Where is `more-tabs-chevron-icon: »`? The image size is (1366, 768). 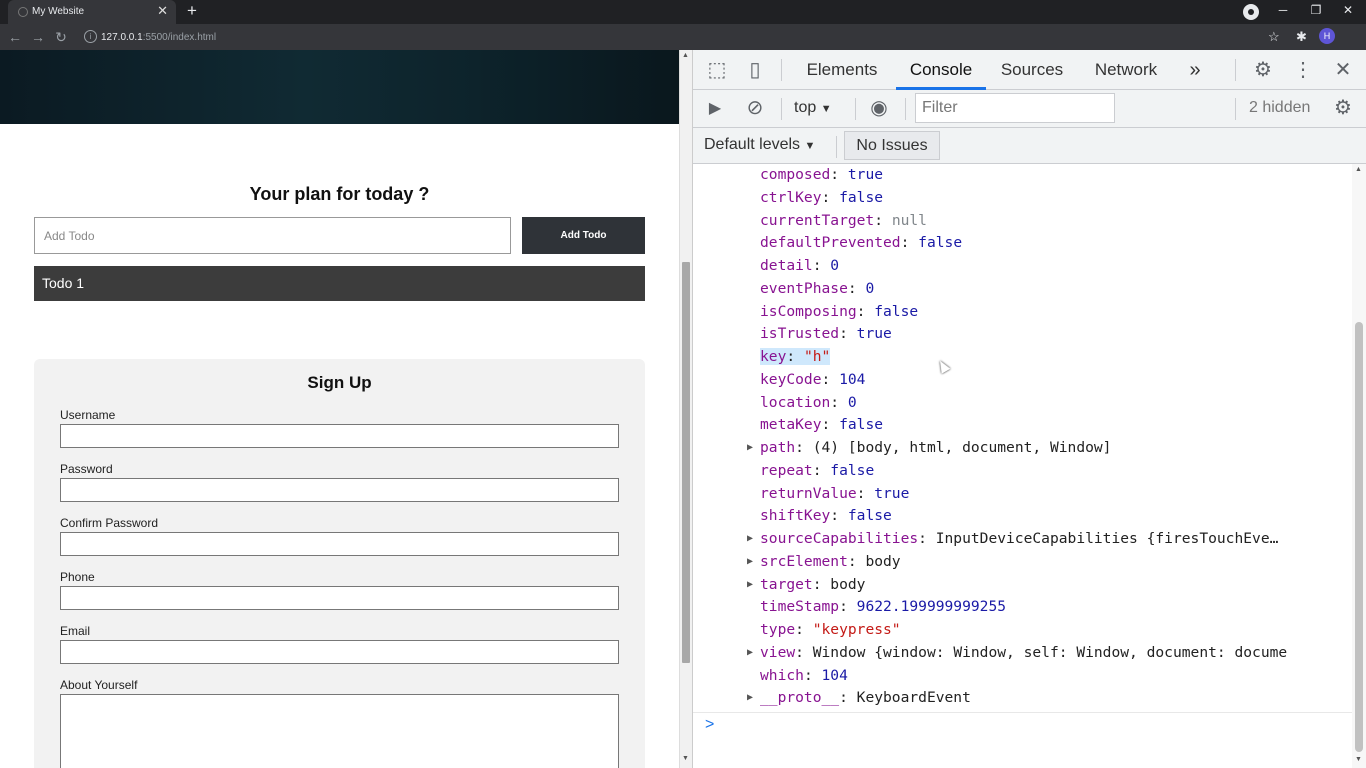
more-tabs-chevron-icon: » is located at coordinates (1195, 70).